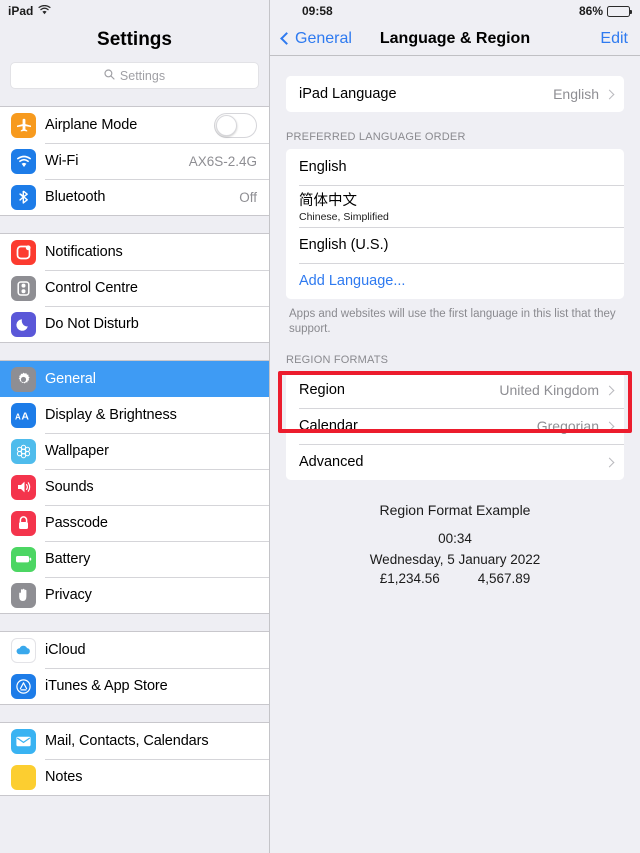  Describe the element at coordinates (455, 539) in the screenshot. I see `example-time: 00:34` at that location.